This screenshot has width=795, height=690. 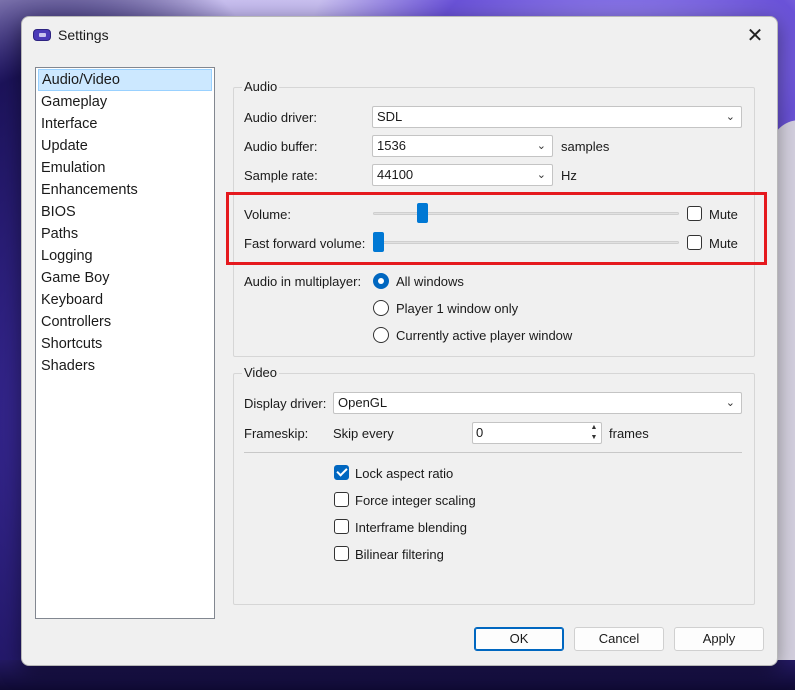 I want to click on sidebar-item-interface: Interface, so click(x=125, y=124).